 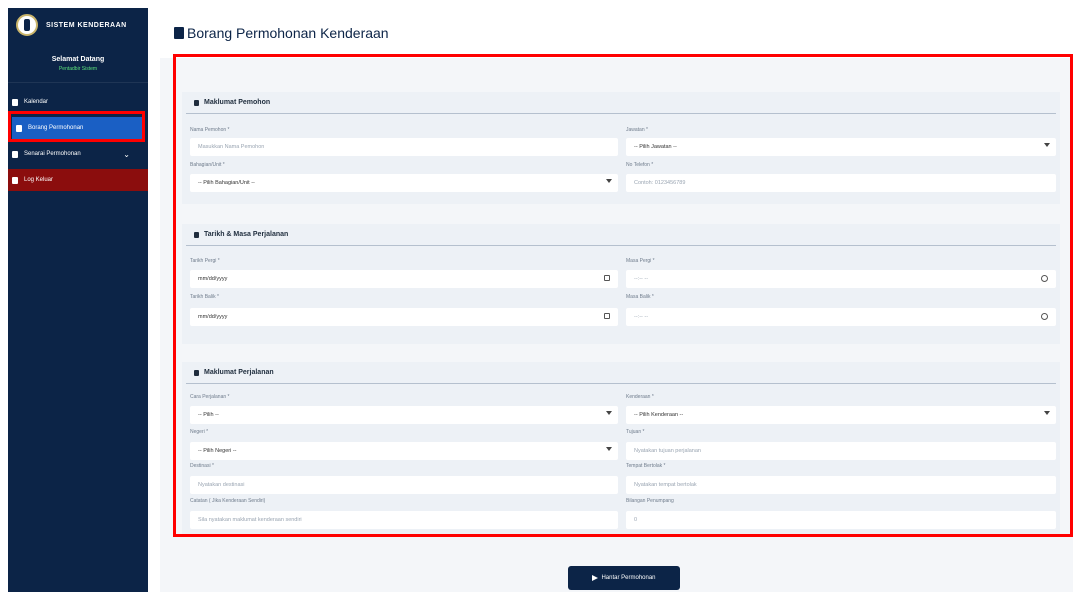 What do you see at coordinates (595, 578) in the screenshot?
I see `send-icon` at bounding box center [595, 578].